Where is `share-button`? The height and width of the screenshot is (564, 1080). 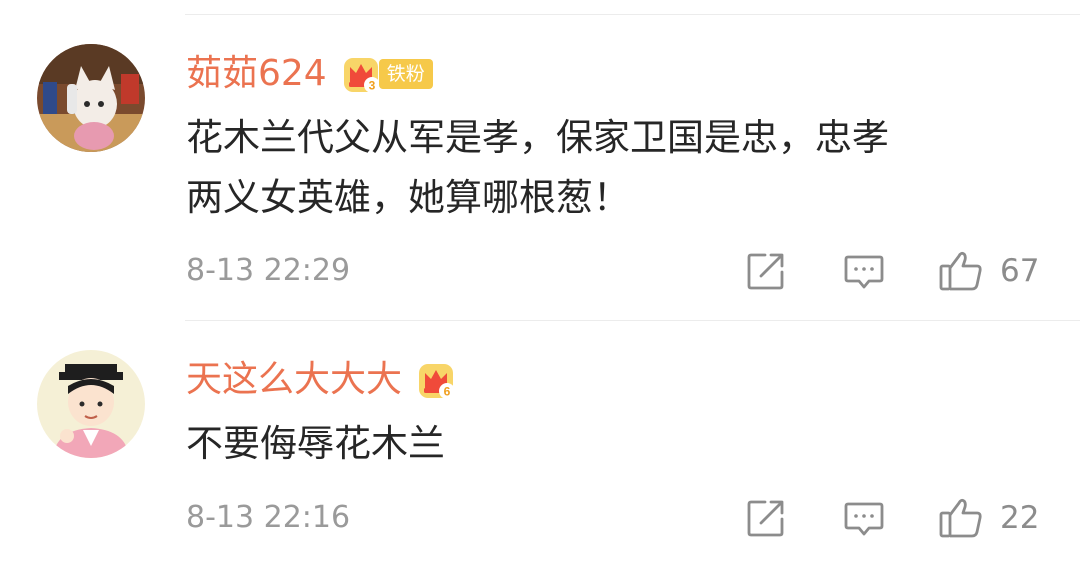 share-button is located at coordinates (766, 518).